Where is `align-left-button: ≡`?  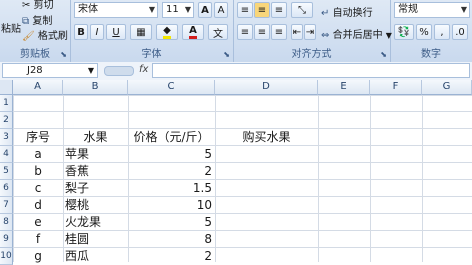
align-left-button: ≡ is located at coordinates (245, 32).